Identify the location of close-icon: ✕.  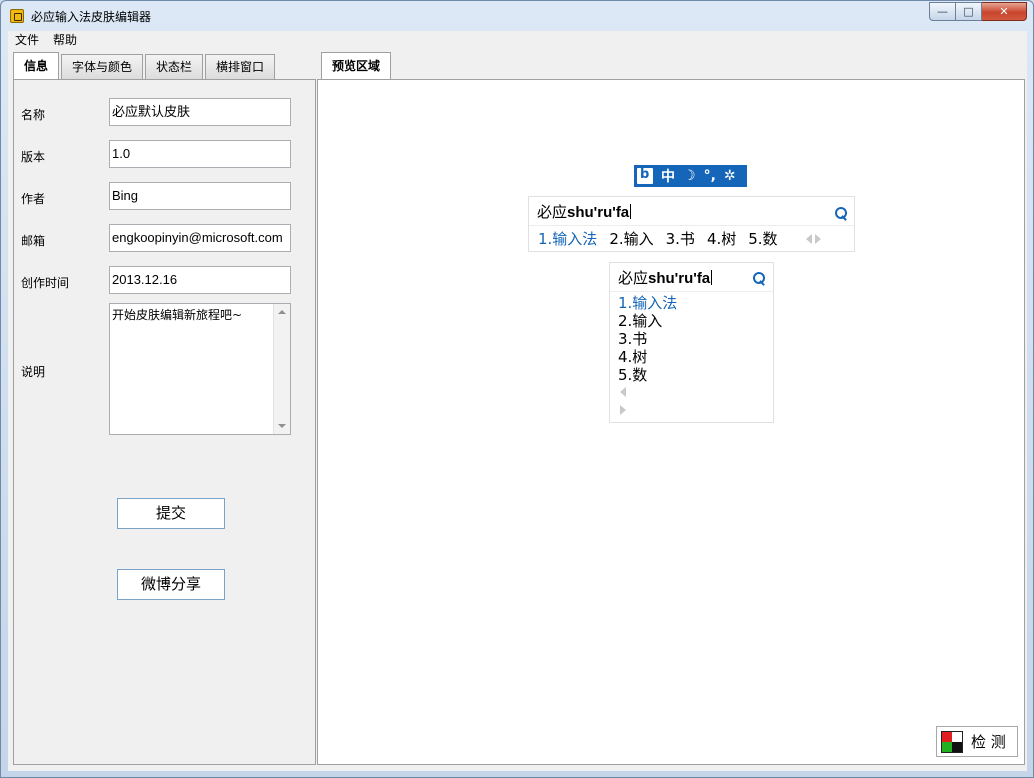
(1004, 11).